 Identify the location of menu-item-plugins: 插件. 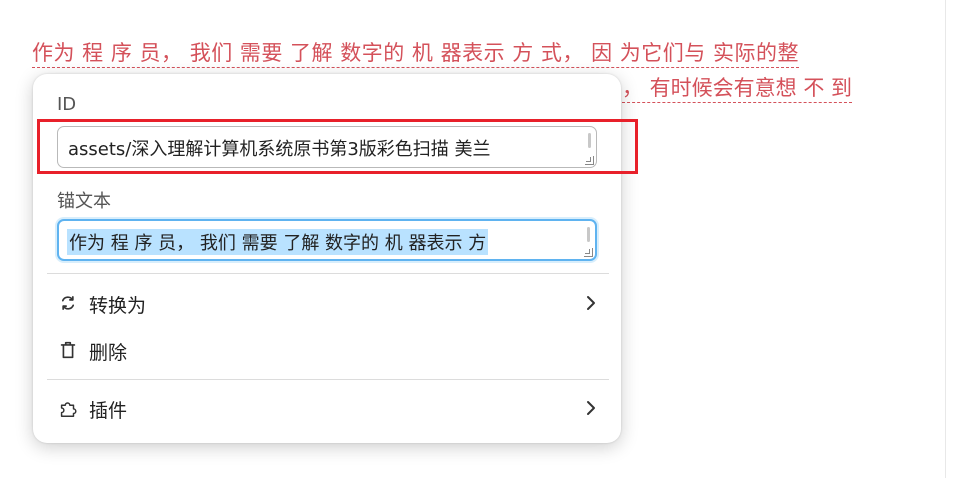
(327, 408).